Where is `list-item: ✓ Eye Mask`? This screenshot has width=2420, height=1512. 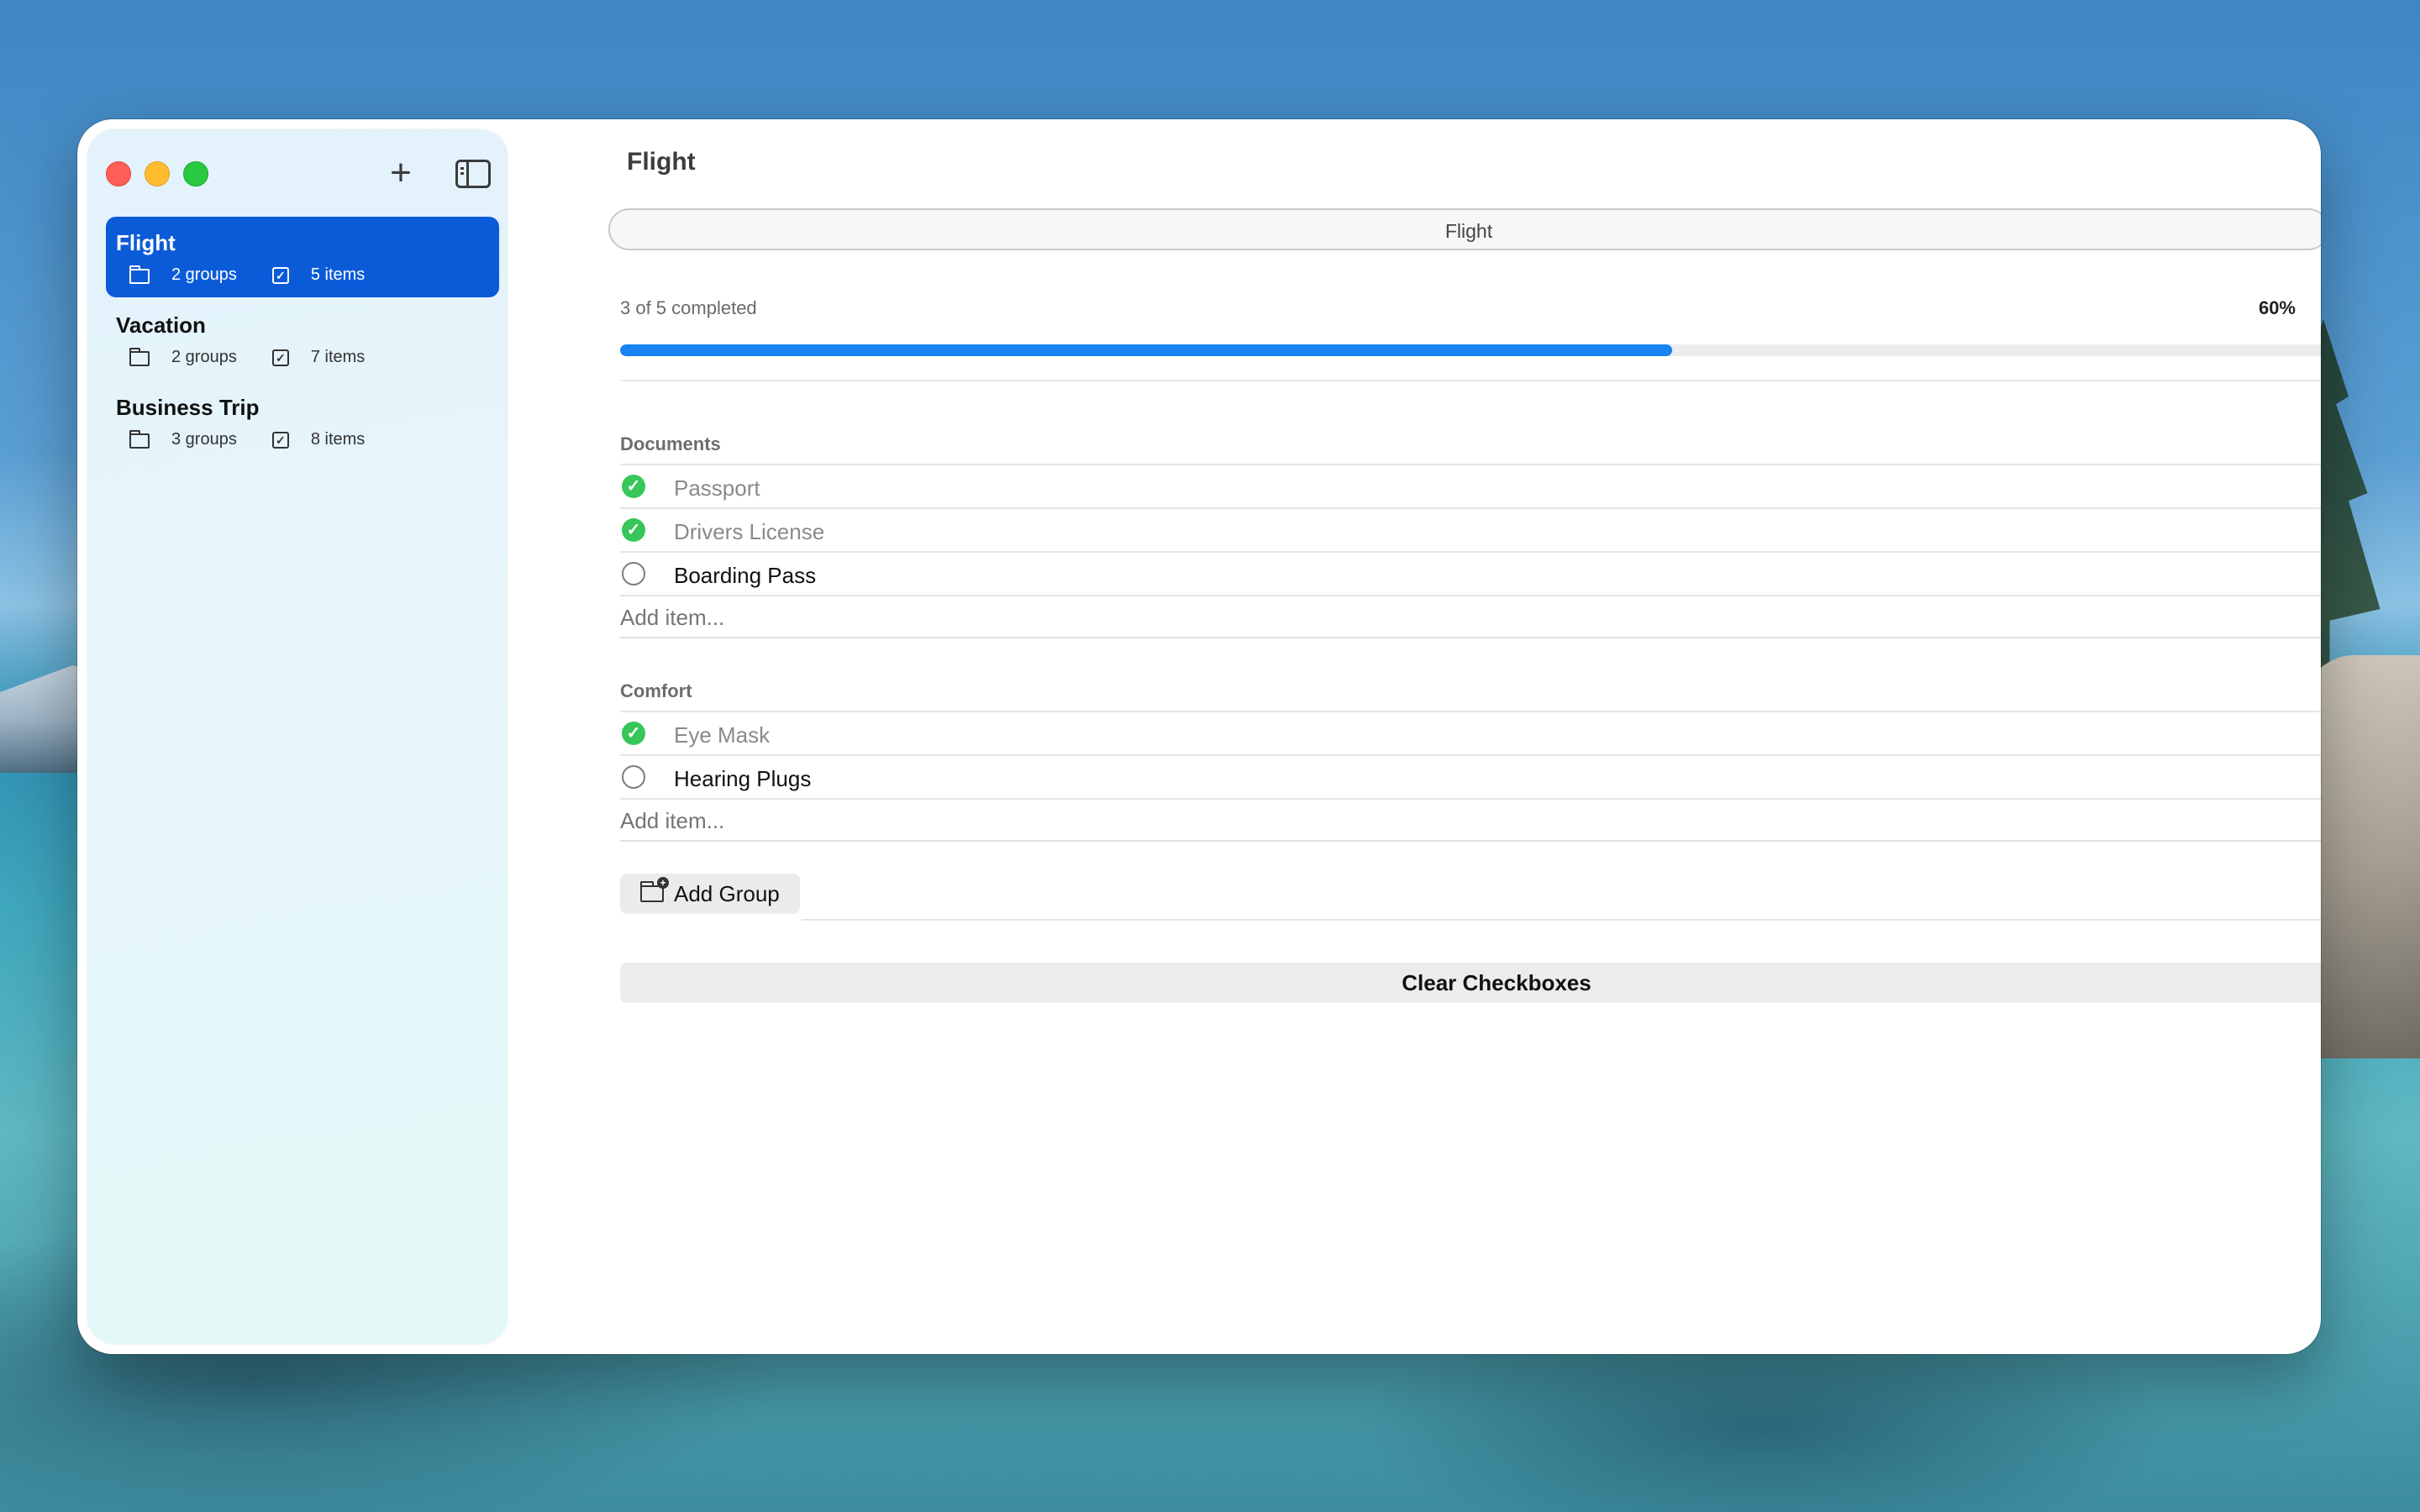 list-item: ✓ Eye Mask is located at coordinates (1470, 732).